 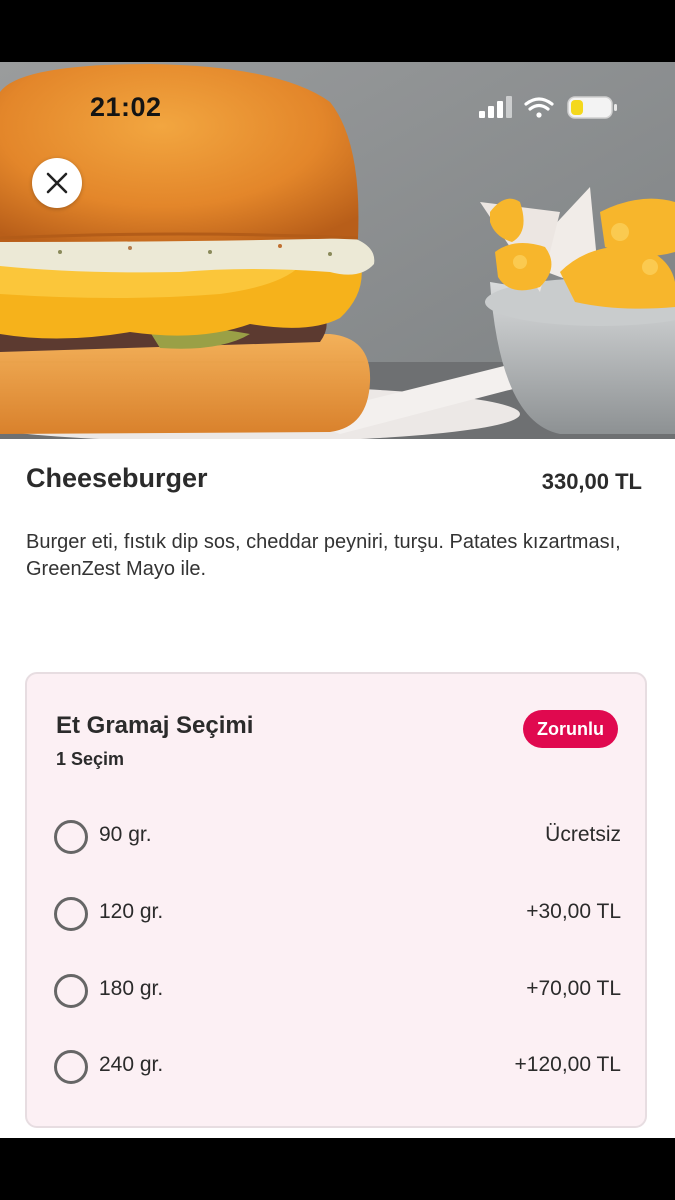 I want to click on option-group-subtitle: 1 Seçim, so click(x=90, y=759).